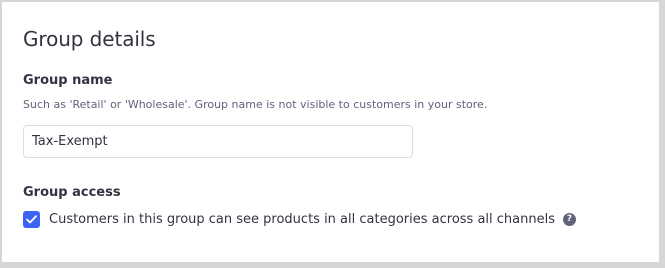 Image resolution: width=665 pixels, height=268 pixels. Describe the element at coordinates (218, 141) in the screenshot. I see `group-name-input` at that location.